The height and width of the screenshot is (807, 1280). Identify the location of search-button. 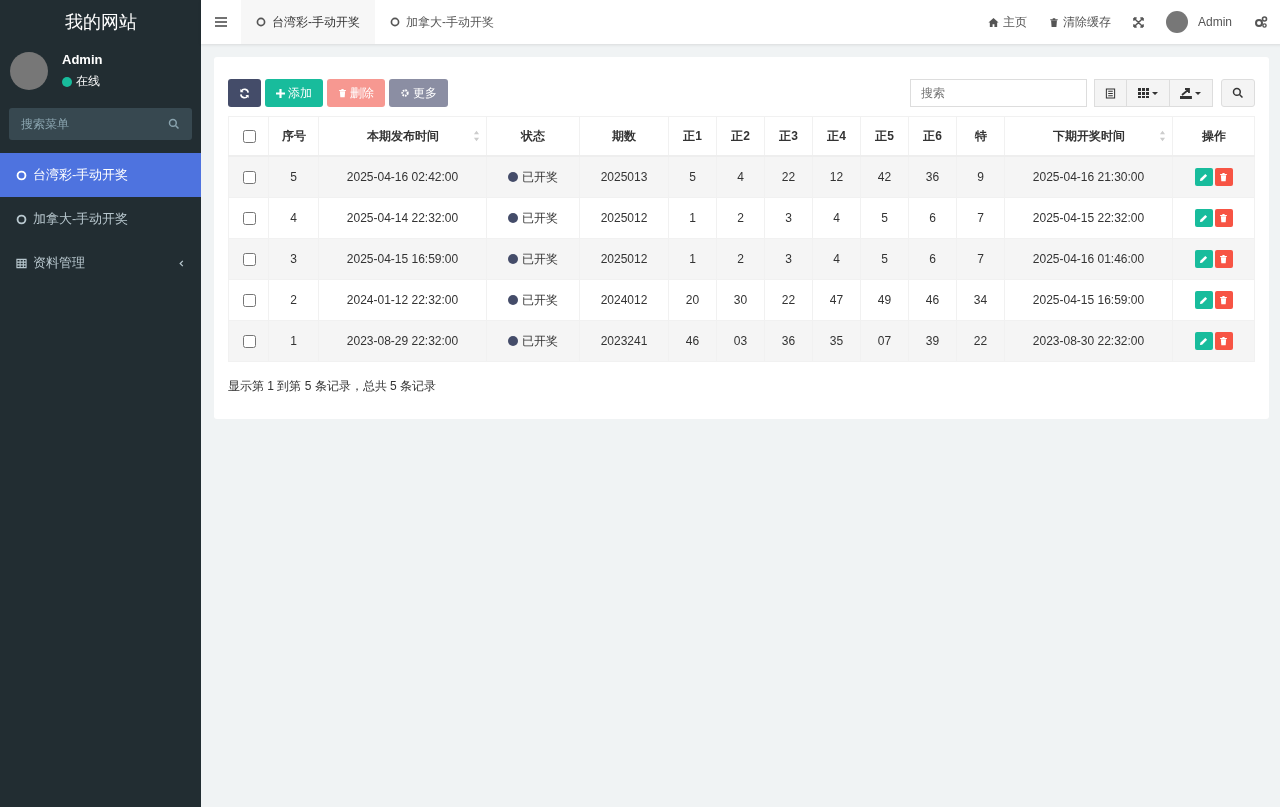
(1238, 93).